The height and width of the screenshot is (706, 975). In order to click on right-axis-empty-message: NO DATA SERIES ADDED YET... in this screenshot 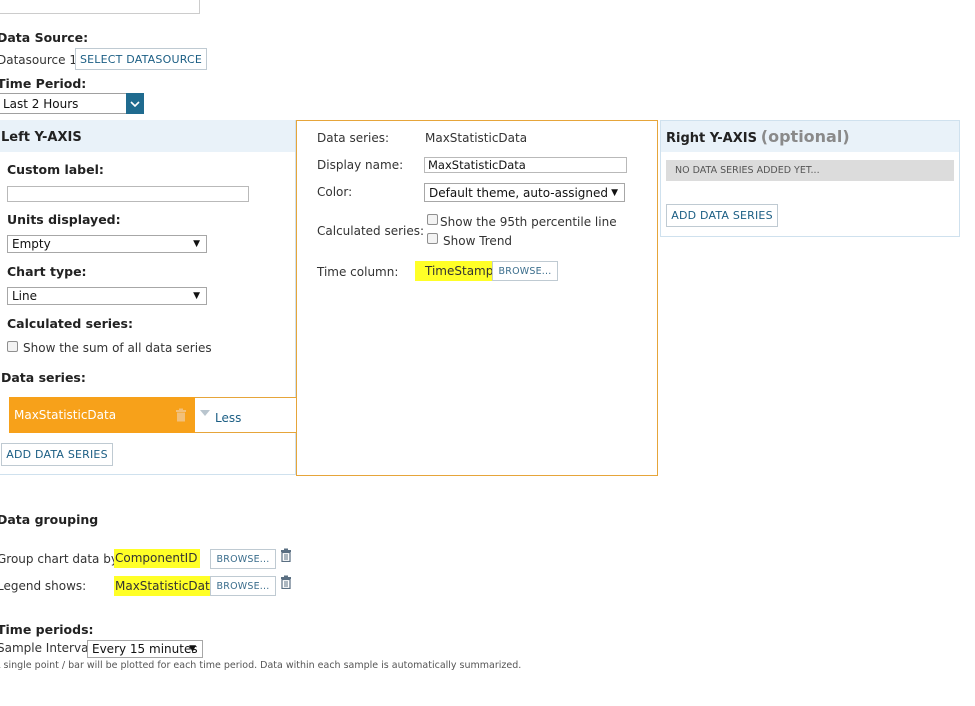, I will do `click(810, 170)`.